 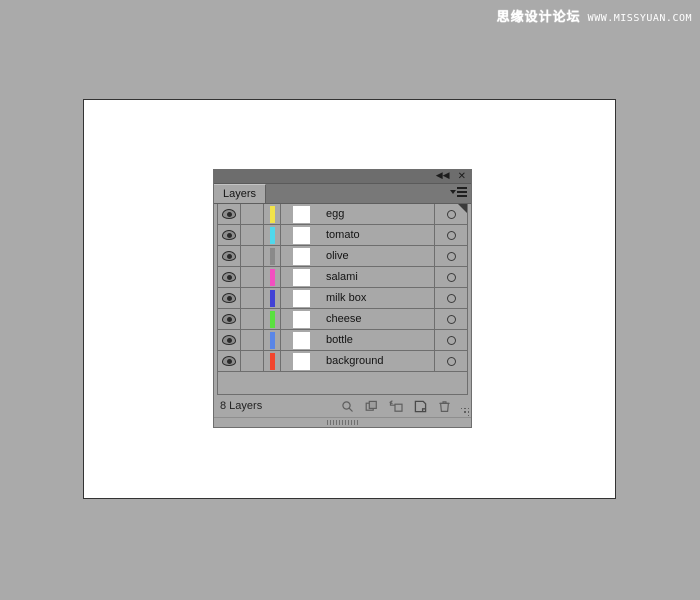 What do you see at coordinates (241, 406) in the screenshot?
I see `layer-count-label: 8 Layers` at bounding box center [241, 406].